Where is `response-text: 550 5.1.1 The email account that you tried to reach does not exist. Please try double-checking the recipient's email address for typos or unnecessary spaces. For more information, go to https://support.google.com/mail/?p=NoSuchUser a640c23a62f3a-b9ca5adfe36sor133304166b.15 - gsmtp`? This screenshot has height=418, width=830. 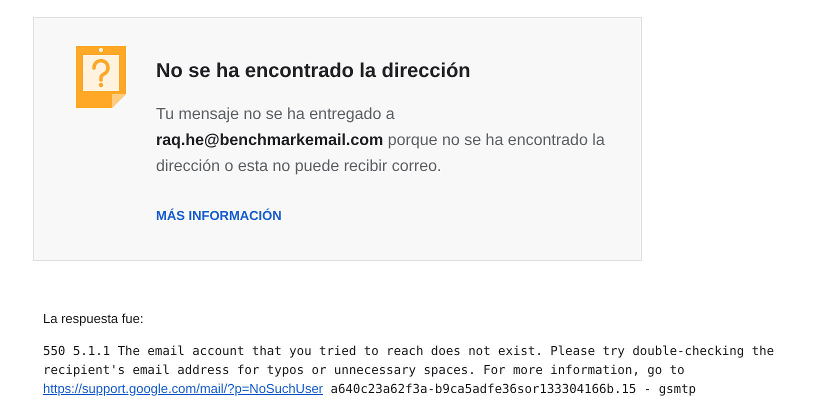 response-text: 550 5.1.1 The email account that you tried to reach does not exist. Please try double-checking the recipient's email address for typos or unnecessary spaces. For more information, go to https://support.google.com/mail/?p=NoSuchUser a640c23a62f3a-b9ca5adfe36sor133304166b.15 - gsmtp is located at coordinates (409, 370).